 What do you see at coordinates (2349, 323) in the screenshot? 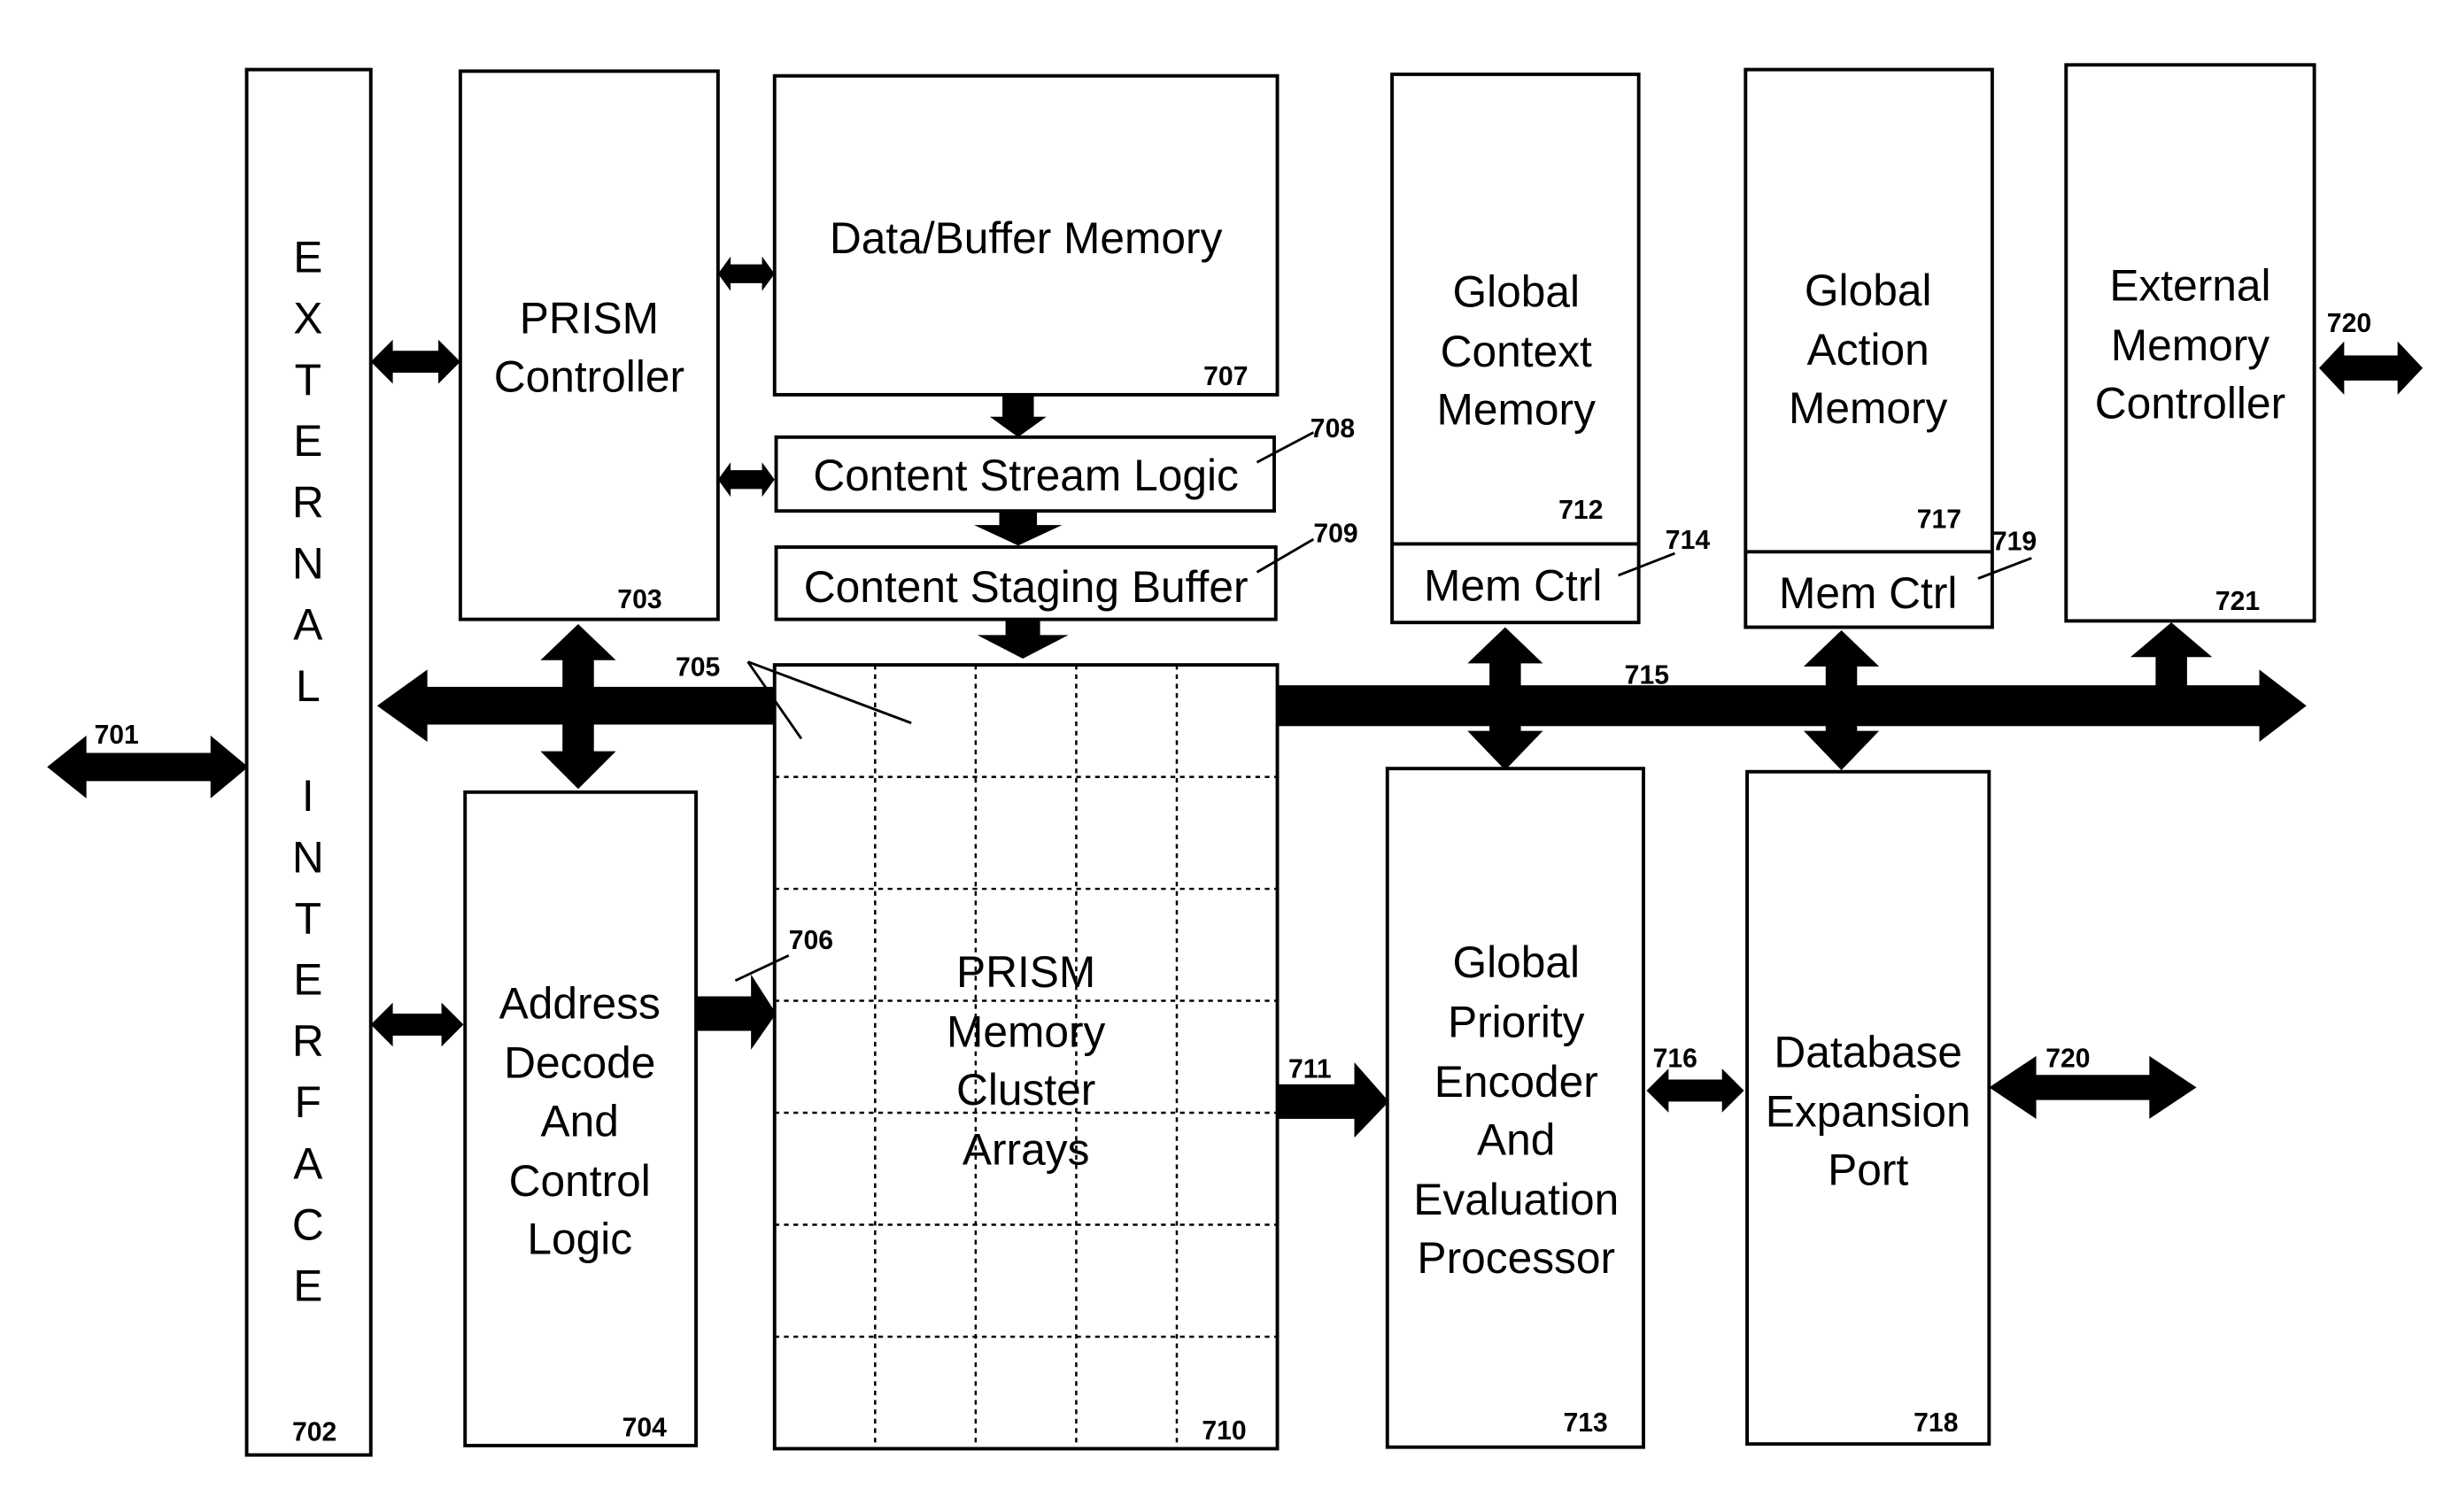
I see `ref-720-top: 720` at bounding box center [2349, 323].